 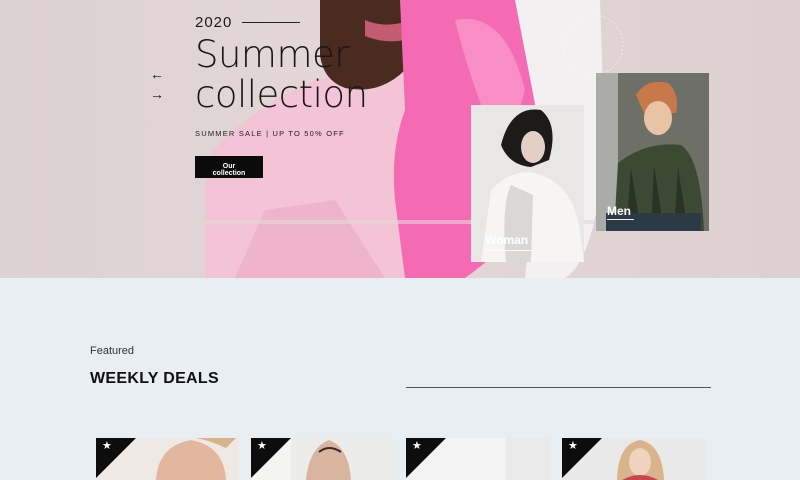 What do you see at coordinates (157, 74) in the screenshot?
I see `arrow-left-icon: ←` at bounding box center [157, 74].